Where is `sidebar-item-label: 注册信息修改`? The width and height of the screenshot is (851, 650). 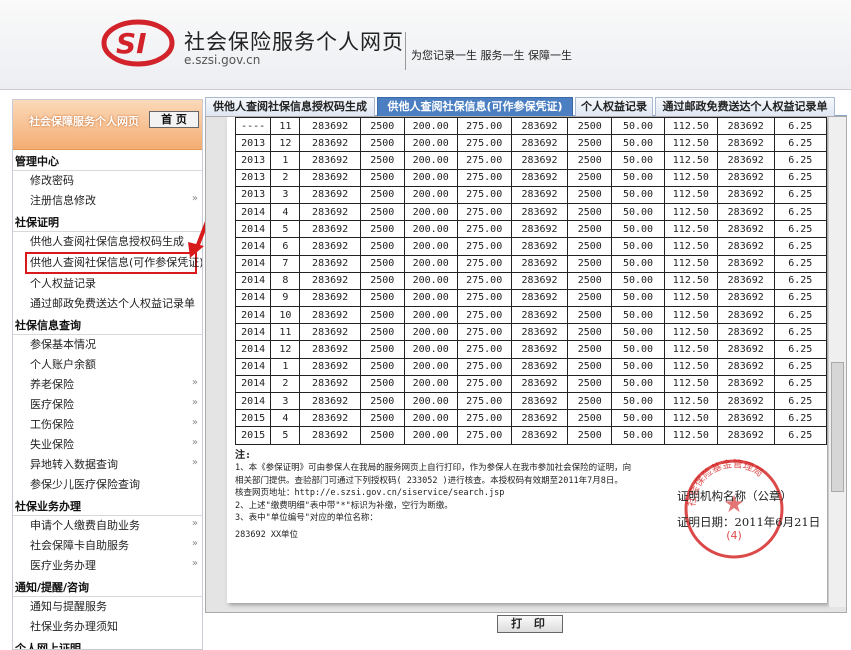 sidebar-item-label: 注册信息修改 is located at coordinates (63, 200).